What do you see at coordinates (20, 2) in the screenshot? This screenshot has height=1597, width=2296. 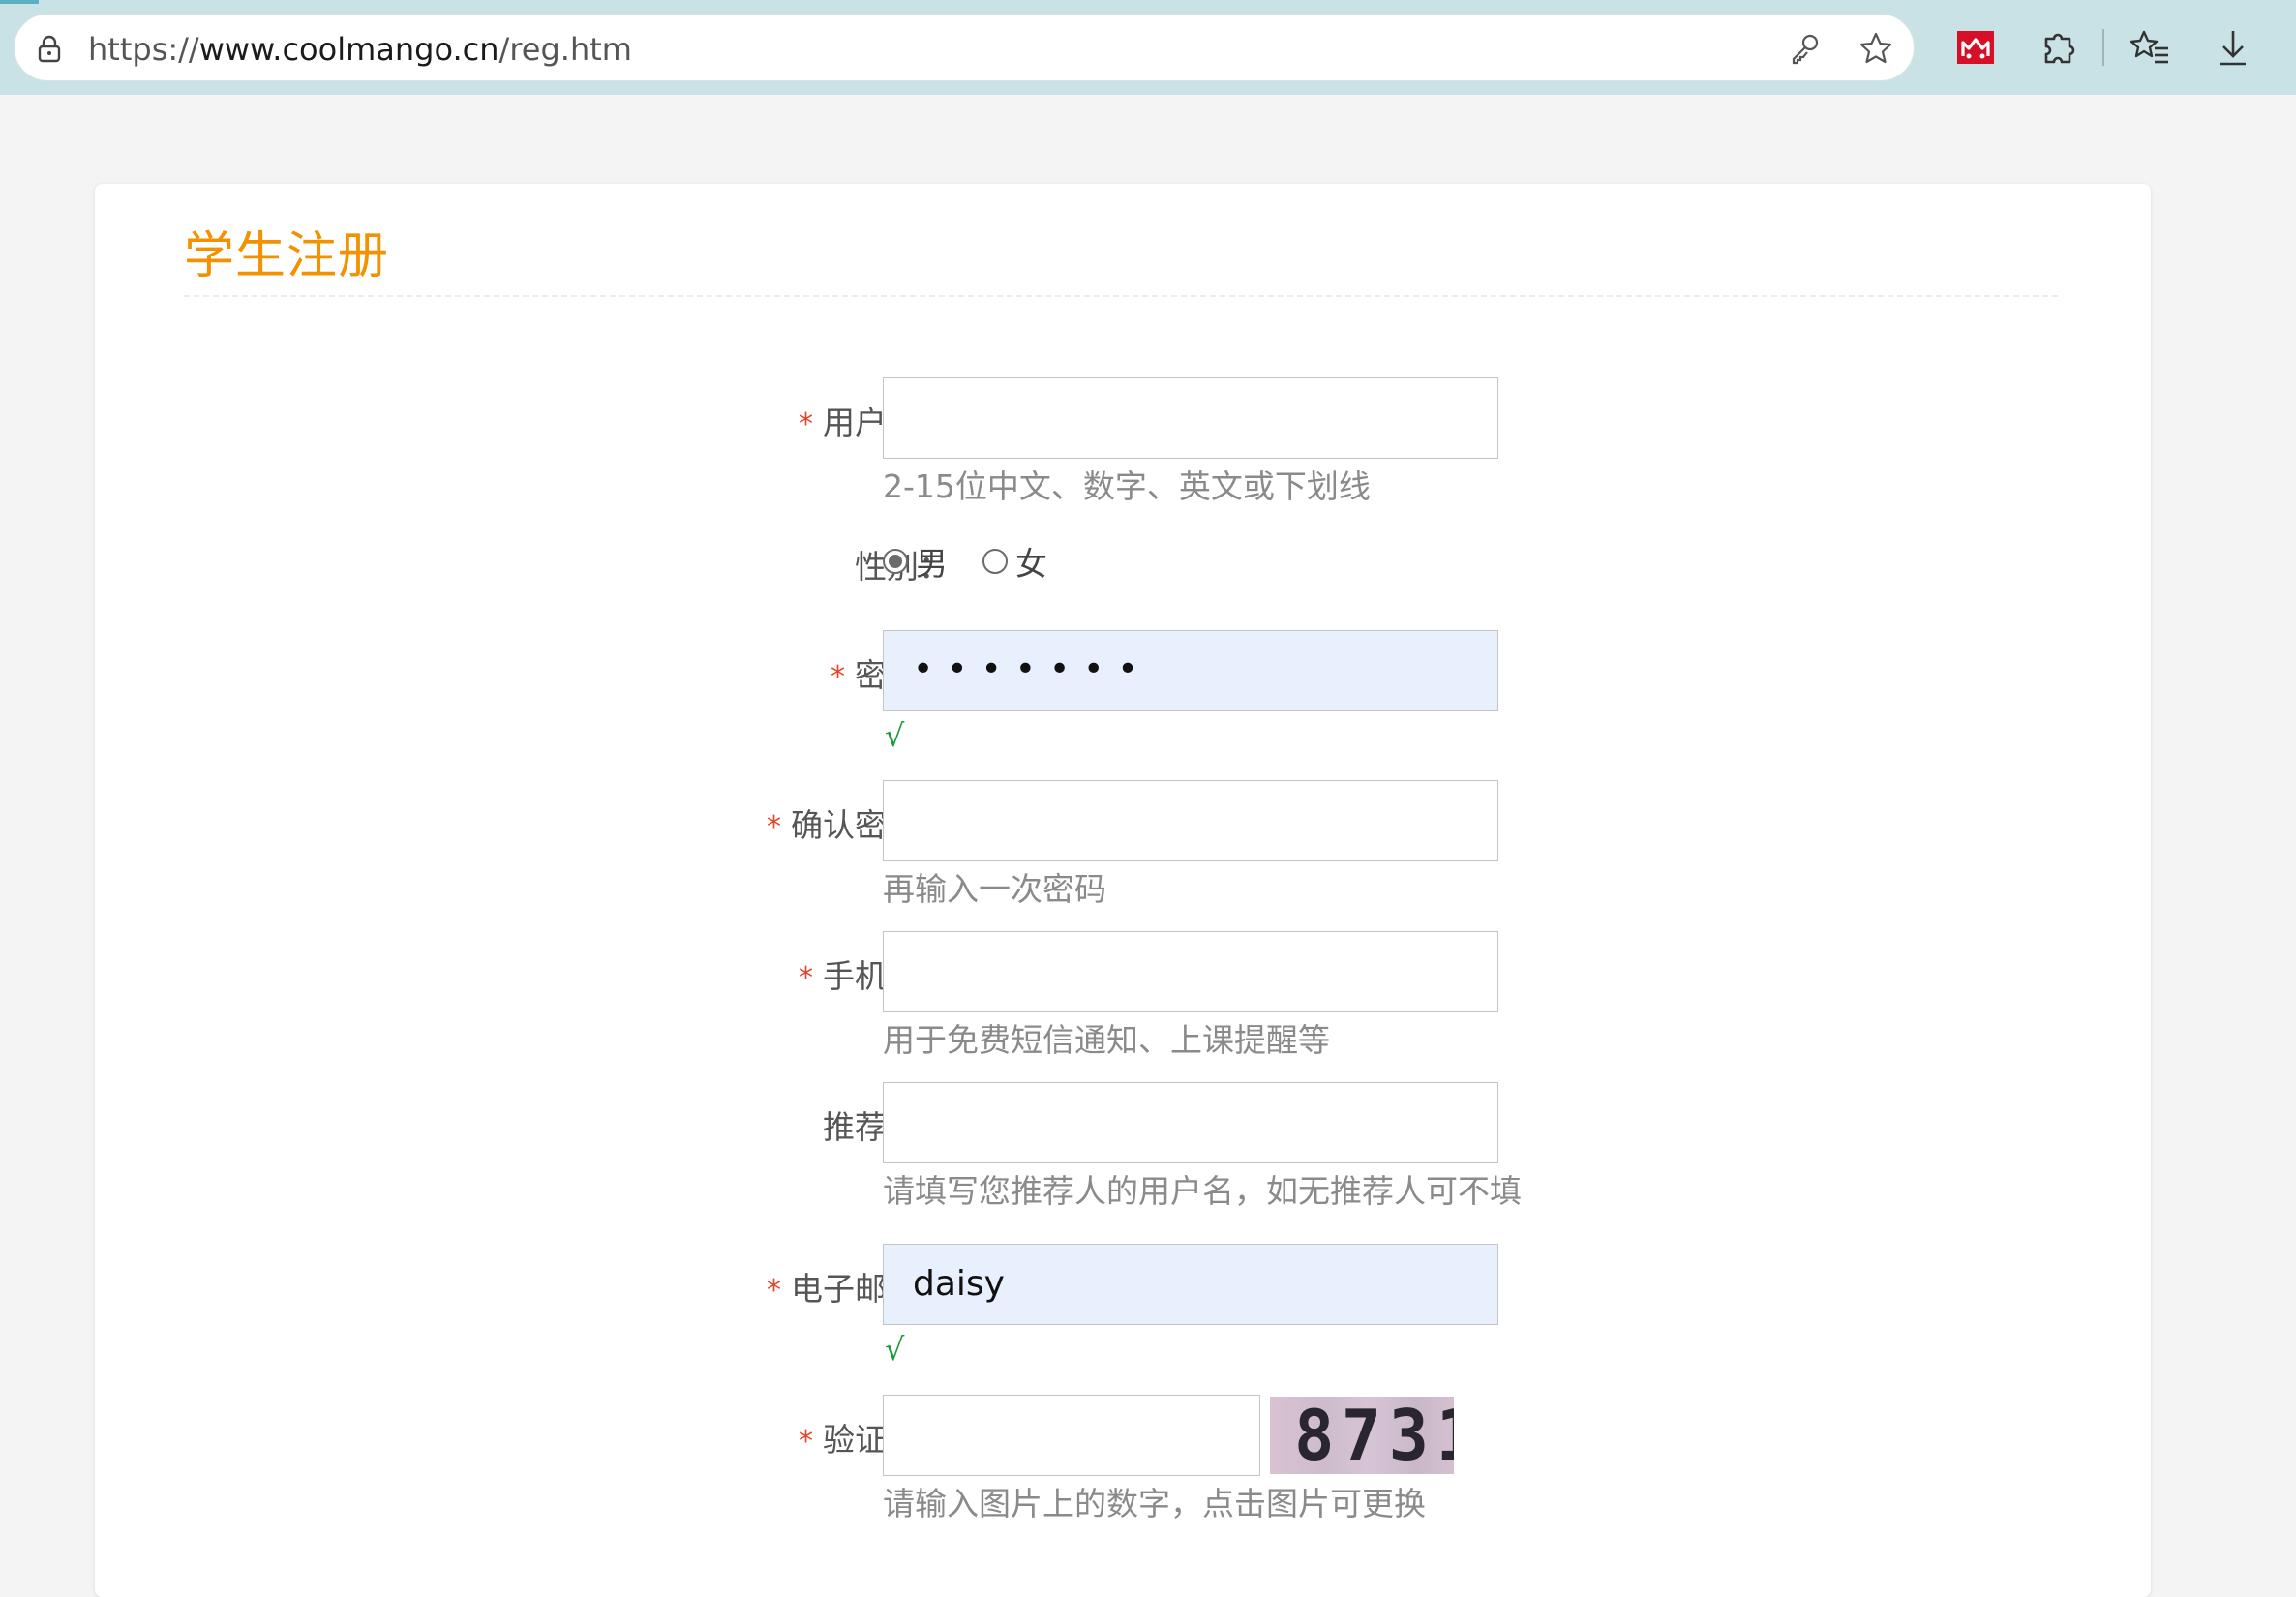 I see `tab-accent` at bounding box center [20, 2].